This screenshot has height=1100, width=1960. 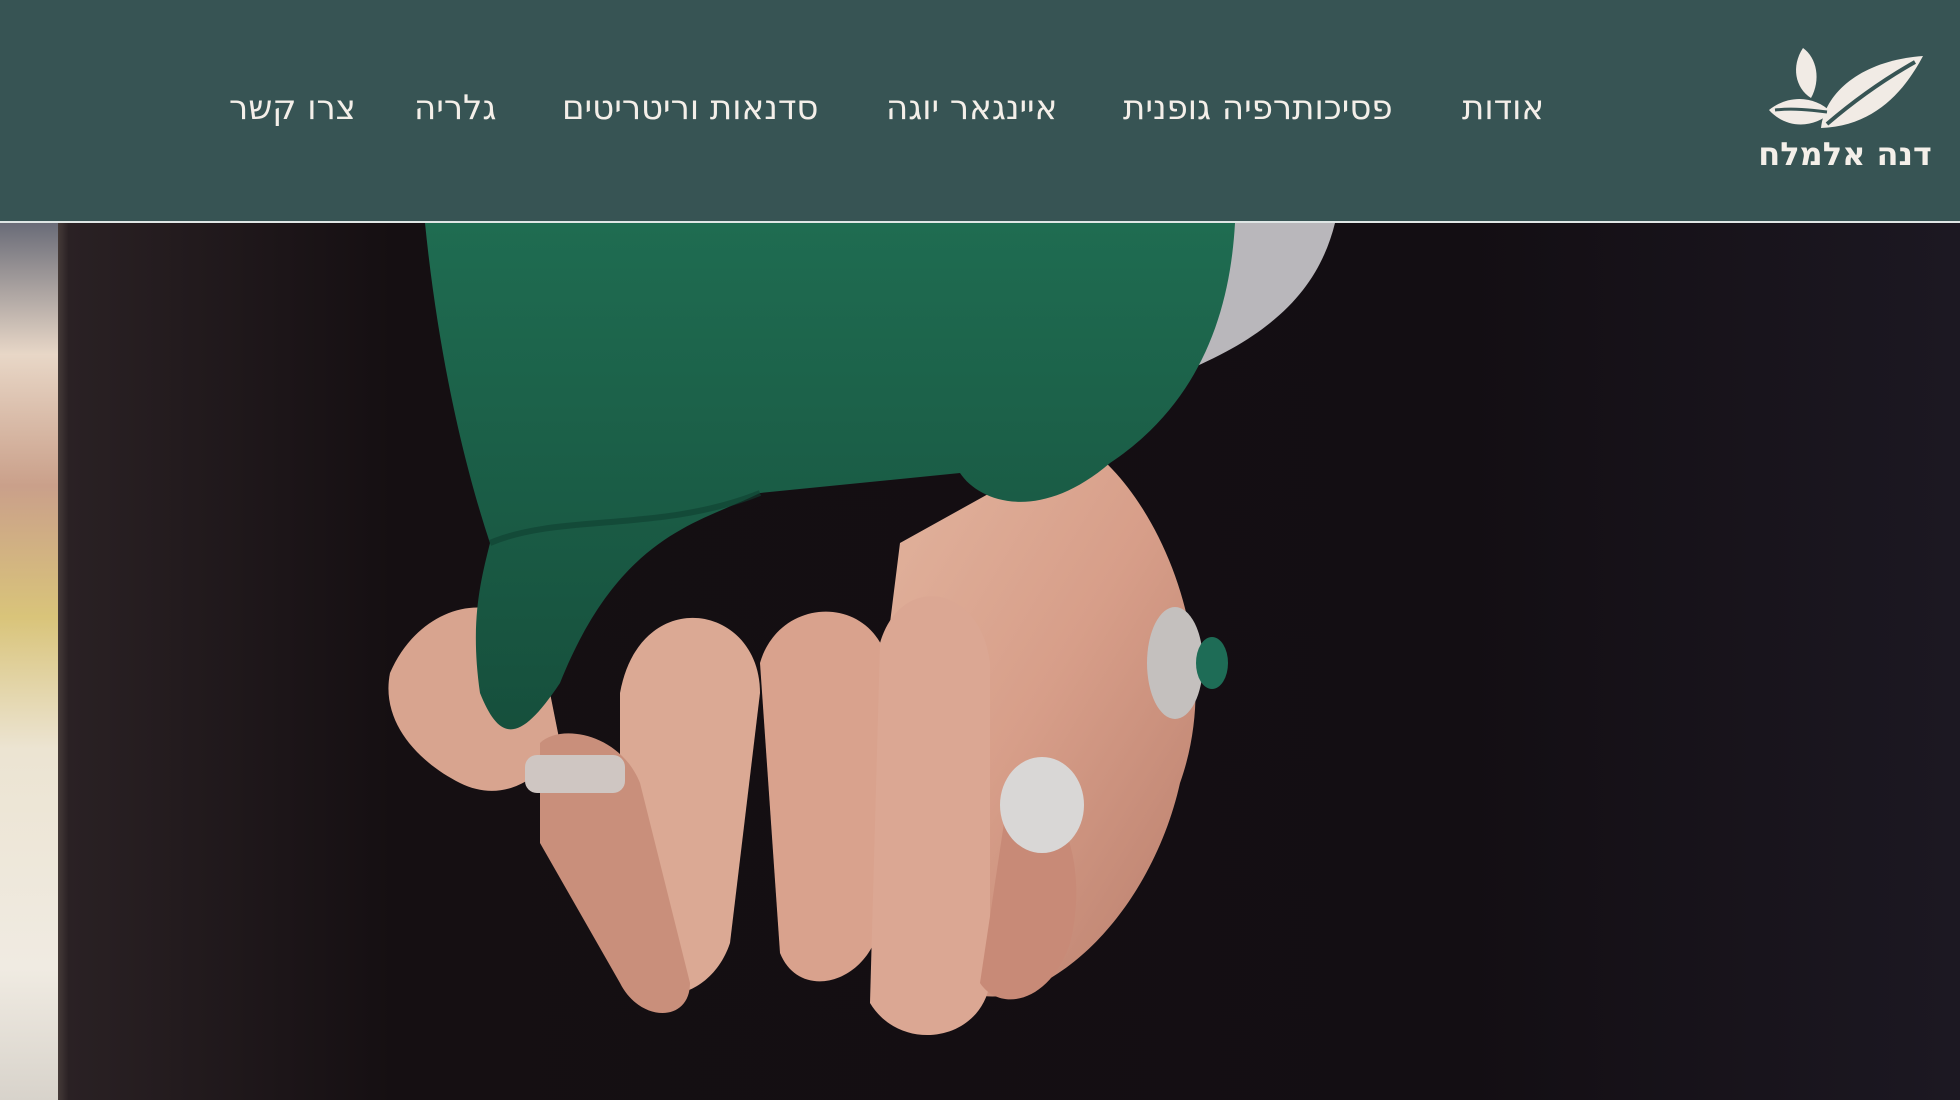 I want to click on leaves-icon, so click(x=1846, y=88).